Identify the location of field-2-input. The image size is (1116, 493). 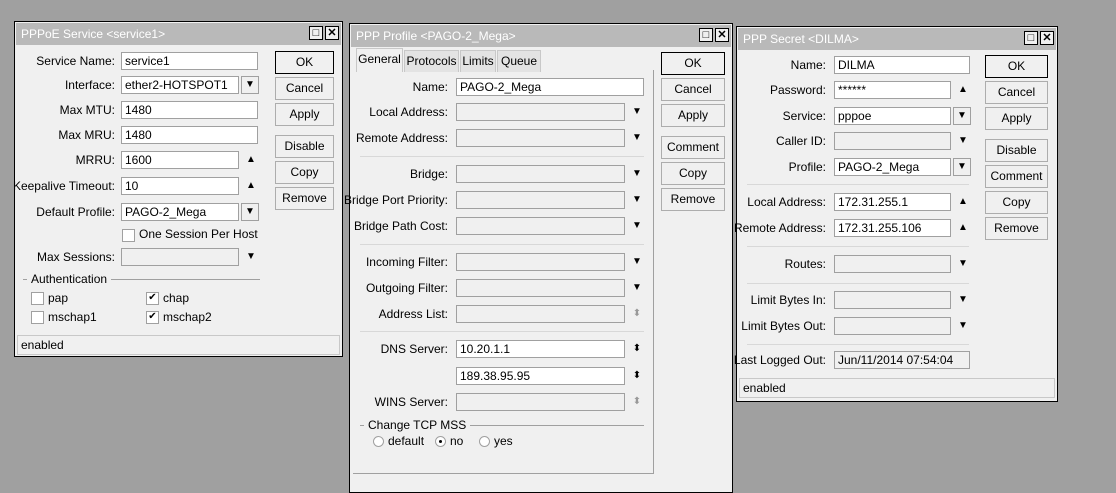
(540, 138).